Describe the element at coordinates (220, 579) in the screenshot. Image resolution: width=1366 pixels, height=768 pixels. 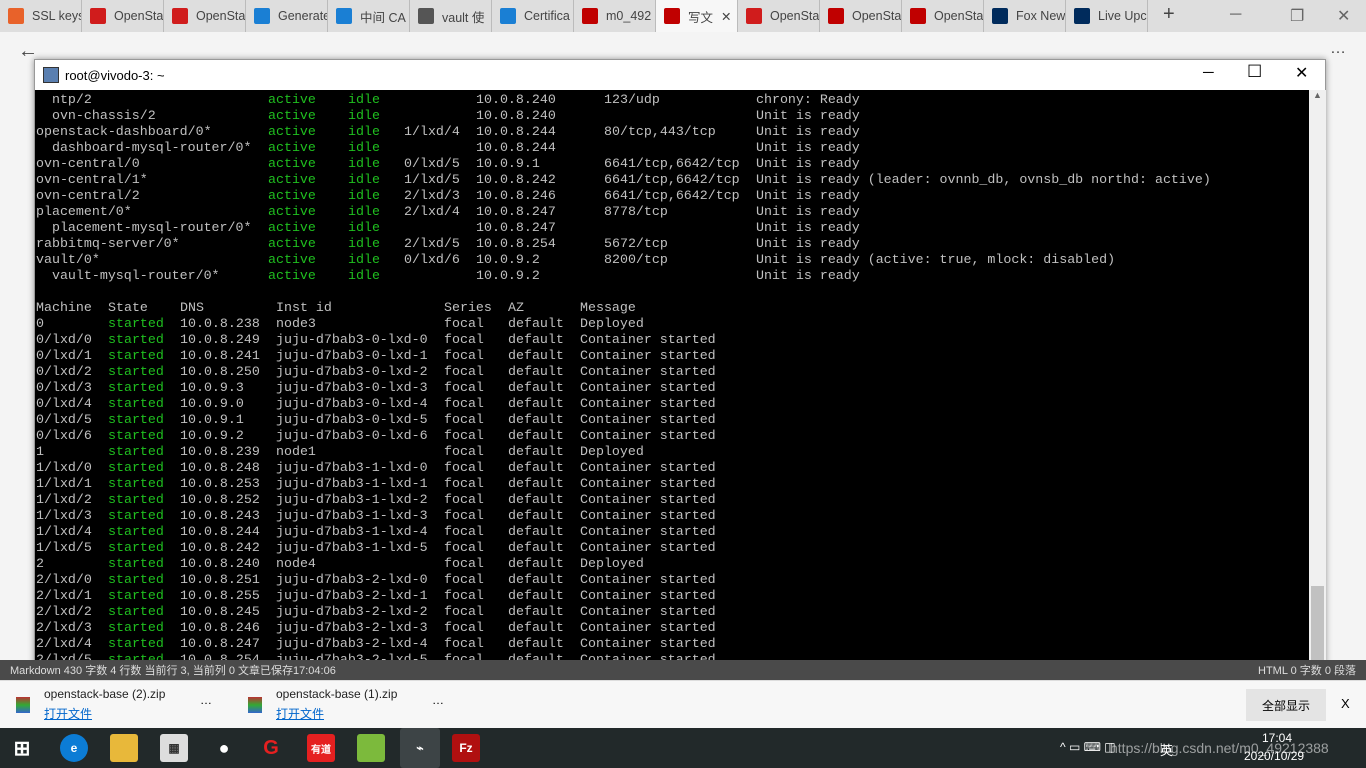
I see `terminal-cell: 10.0.8.251` at that location.